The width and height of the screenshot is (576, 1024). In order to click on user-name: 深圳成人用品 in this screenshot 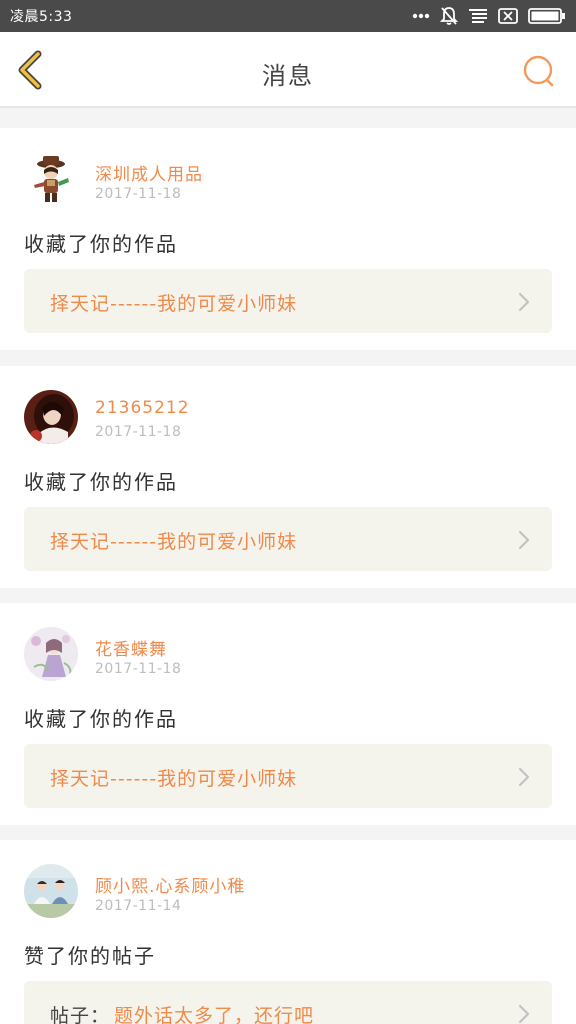, I will do `click(149, 172)`.